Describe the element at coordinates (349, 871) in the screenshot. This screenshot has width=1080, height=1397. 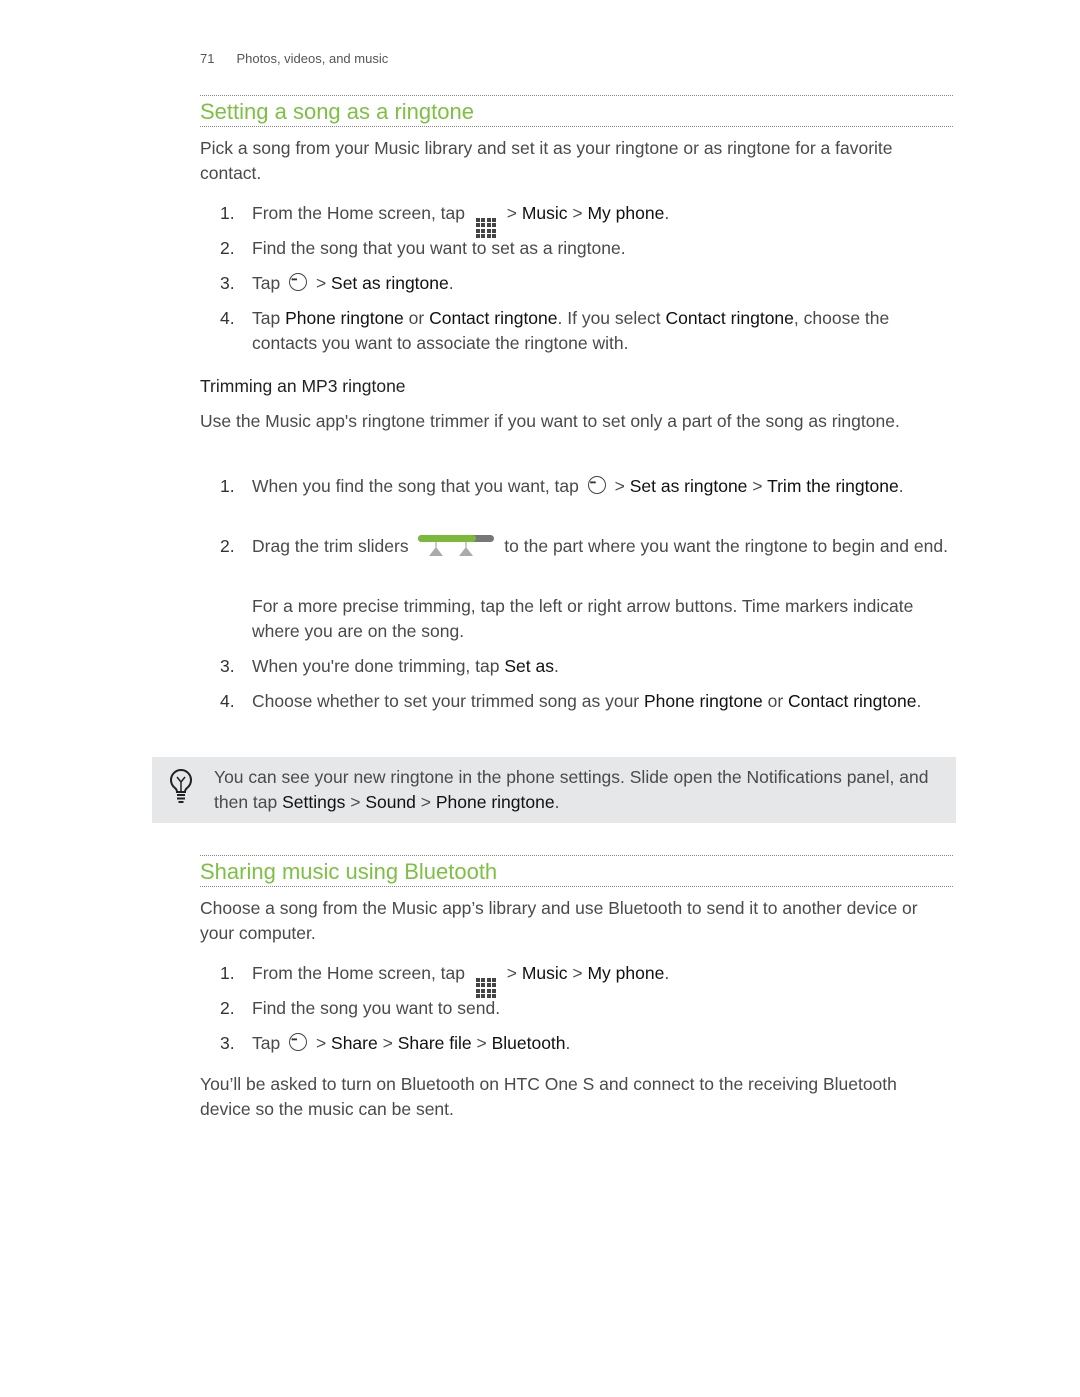
I see `section-heading: Sharing music using Bluetooth` at that location.